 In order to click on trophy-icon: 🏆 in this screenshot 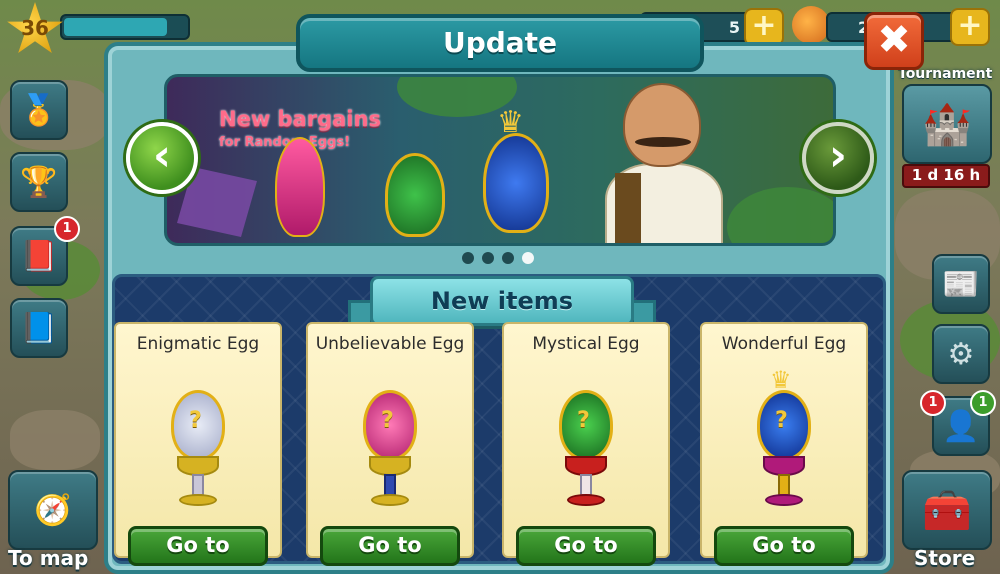, I will do `click(39, 182)`.